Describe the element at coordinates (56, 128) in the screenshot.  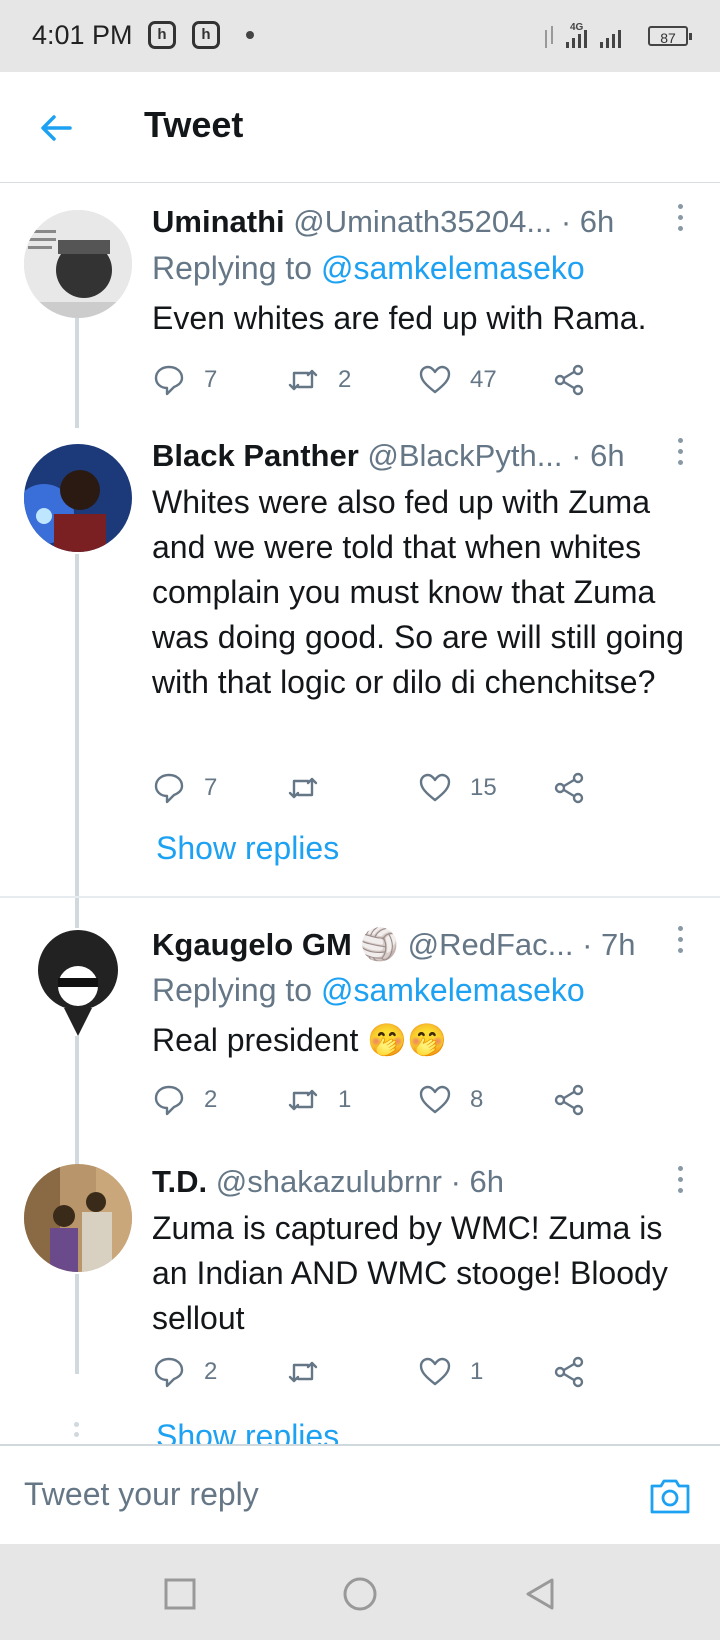
I see `back-arrow-icon` at that location.